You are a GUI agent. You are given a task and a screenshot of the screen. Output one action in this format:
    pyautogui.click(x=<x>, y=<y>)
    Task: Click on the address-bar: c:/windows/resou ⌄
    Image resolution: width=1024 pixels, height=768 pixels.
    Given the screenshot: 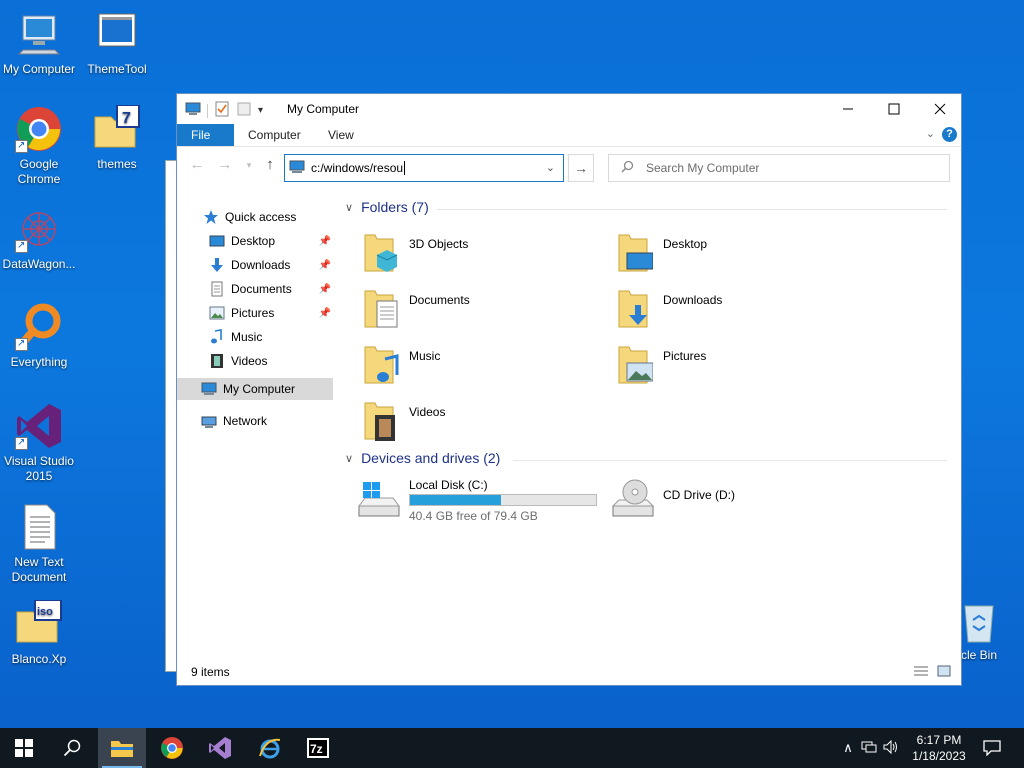 What is the action you would take?
    pyautogui.click(x=424, y=168)
    